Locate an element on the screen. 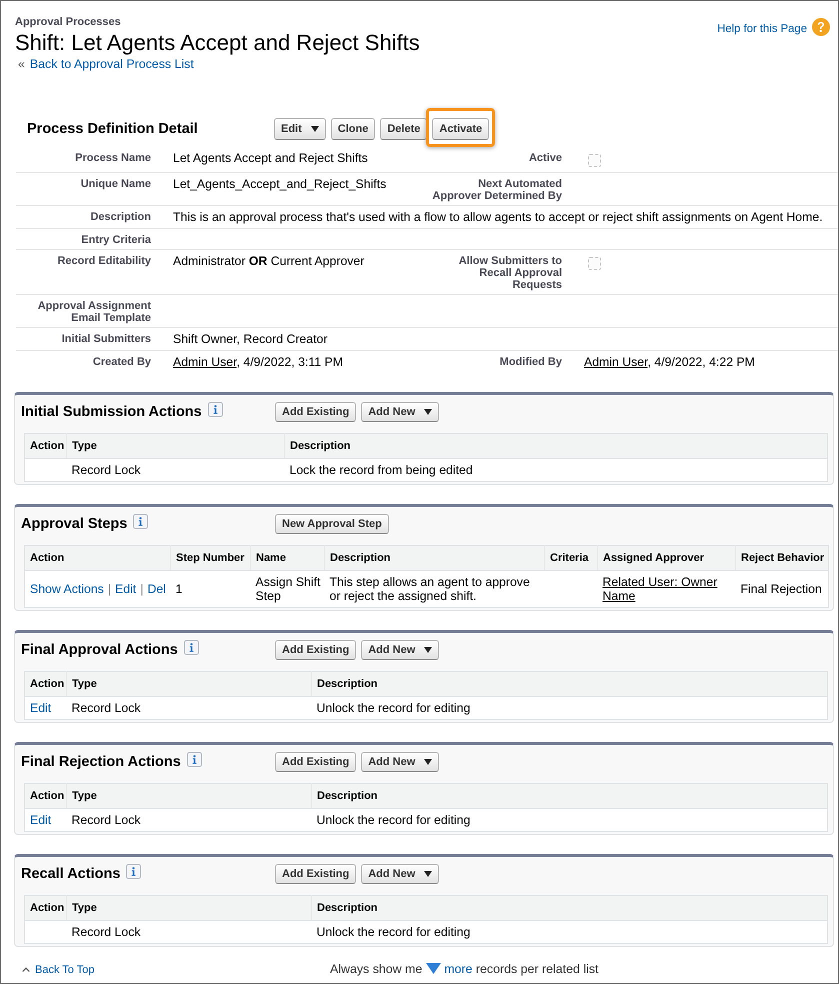 This screenshot has height=984, width=839. chevron-up-icon is located at coordinates (26, 969).